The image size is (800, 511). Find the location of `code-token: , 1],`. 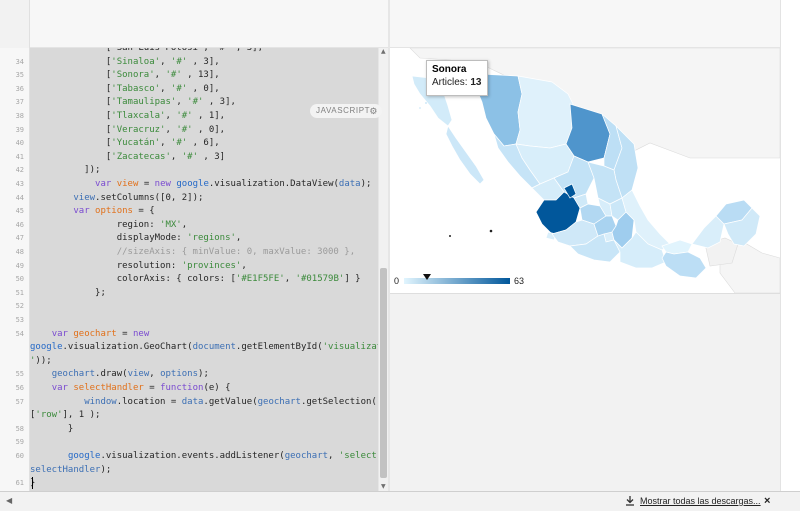

code-token: , 1], is located at coordinates (209, 116).